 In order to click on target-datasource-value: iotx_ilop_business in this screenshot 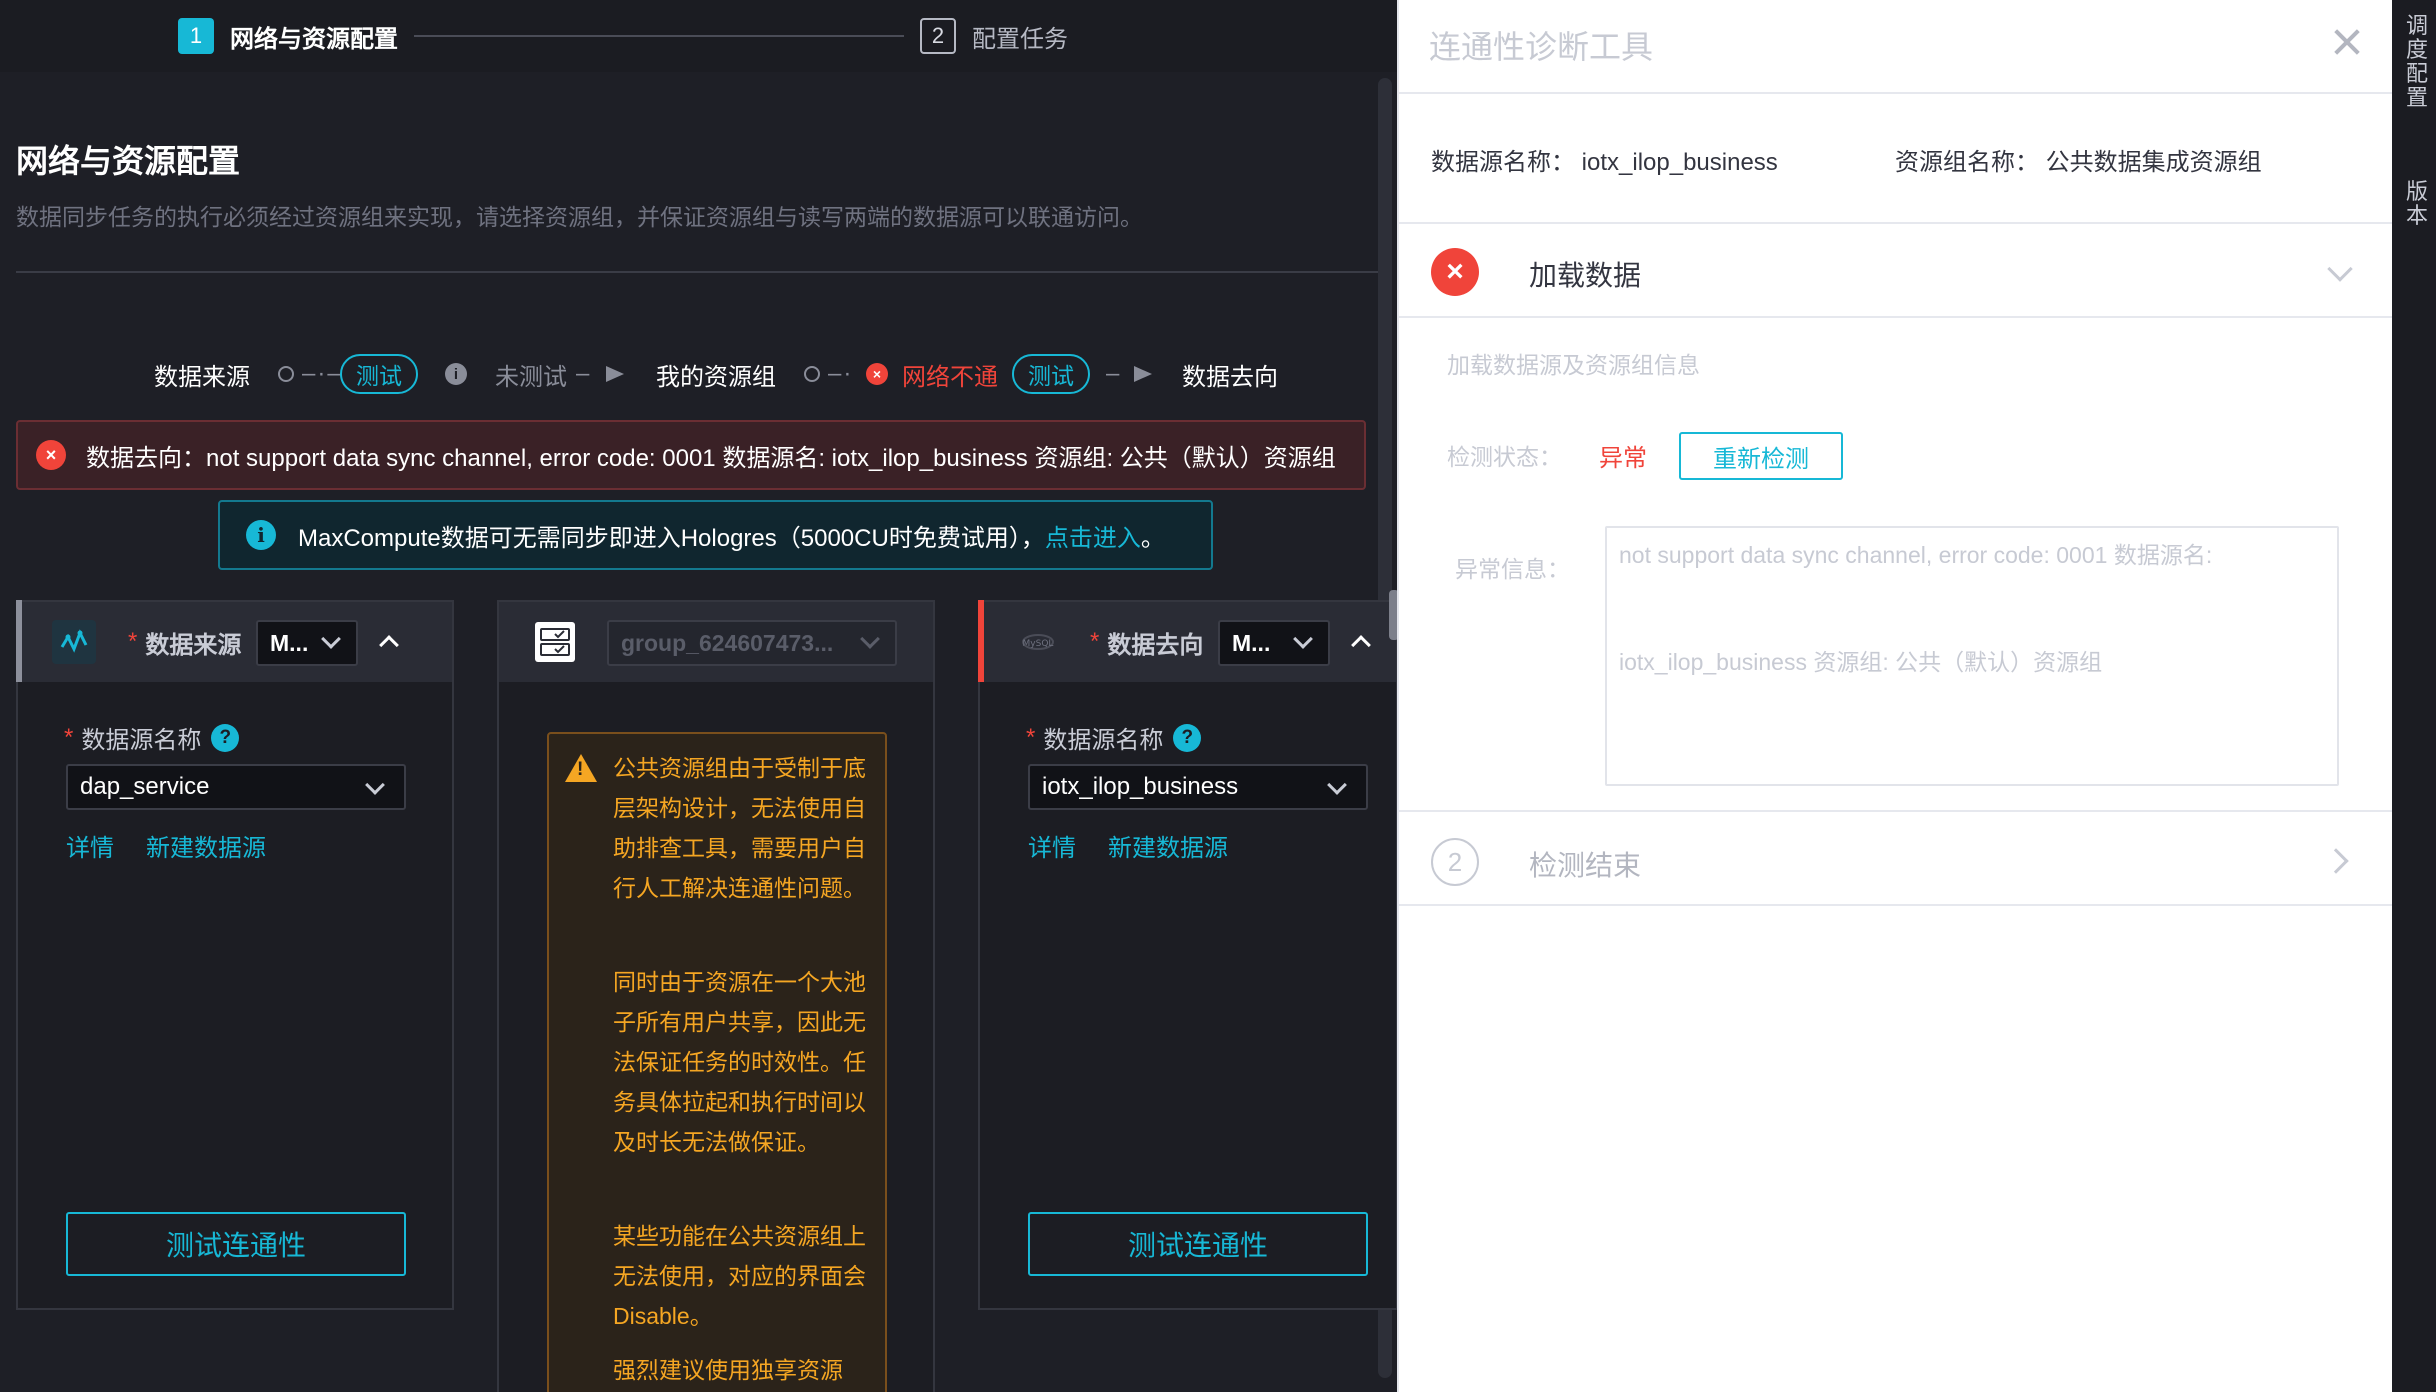, I will do `click(1140, 786)`.